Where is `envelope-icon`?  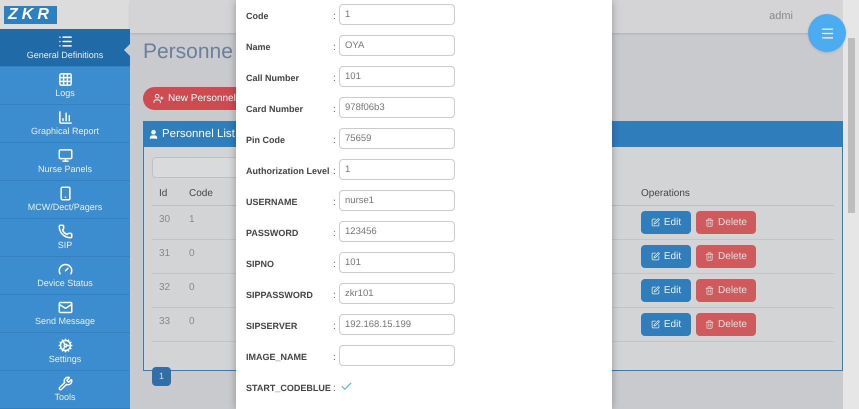 envelope-icon is located at coordinates (65, 307).